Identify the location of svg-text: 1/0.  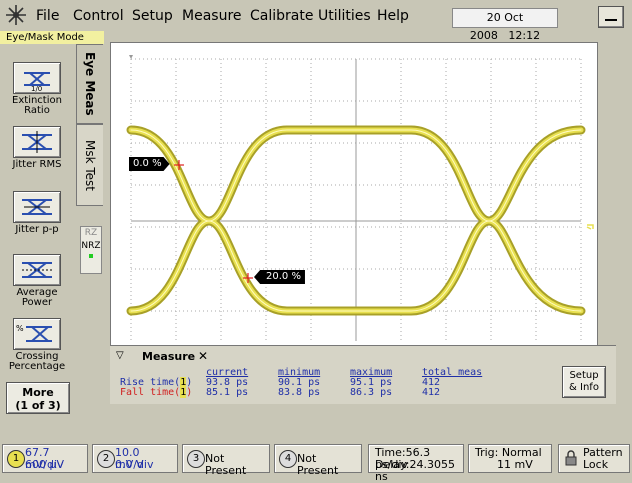
(36, 89).